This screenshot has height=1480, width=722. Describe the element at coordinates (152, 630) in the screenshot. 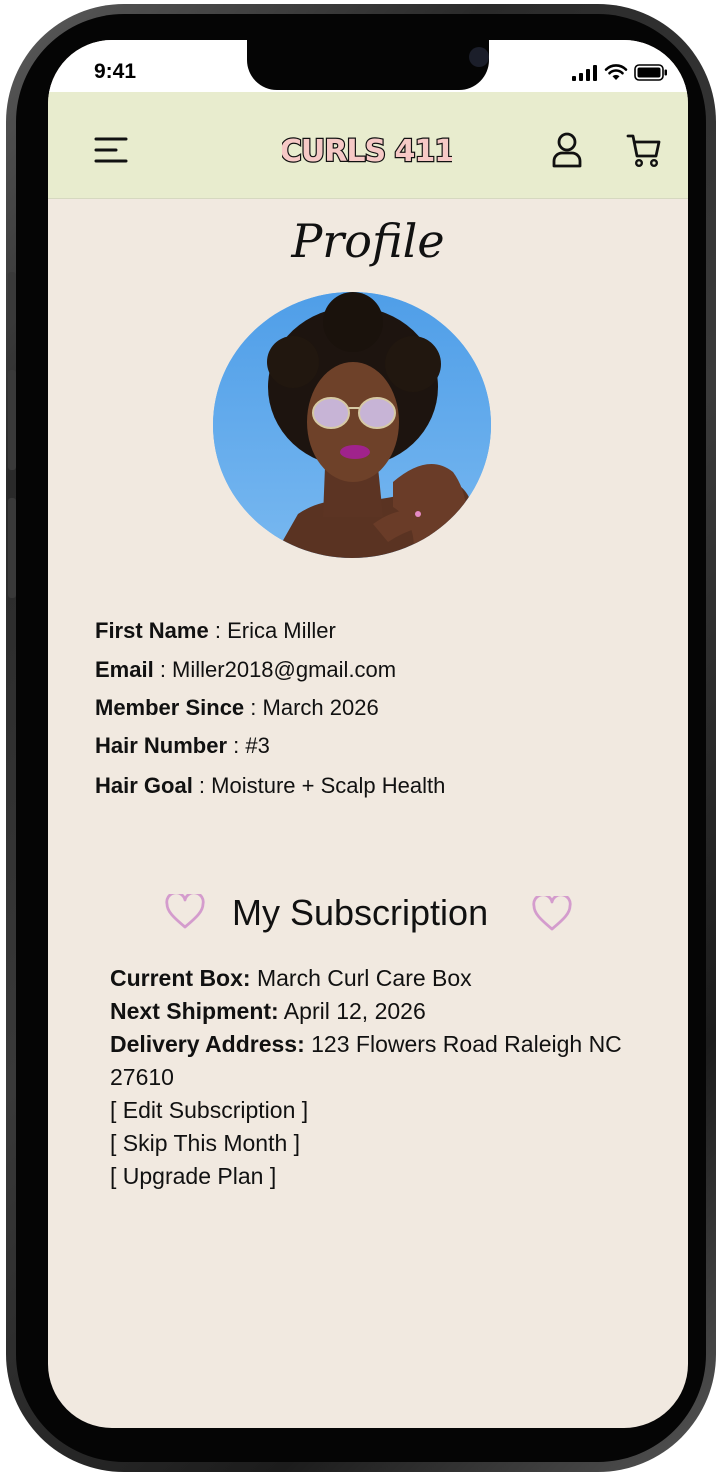

I see `info-label: First Name` at that location.